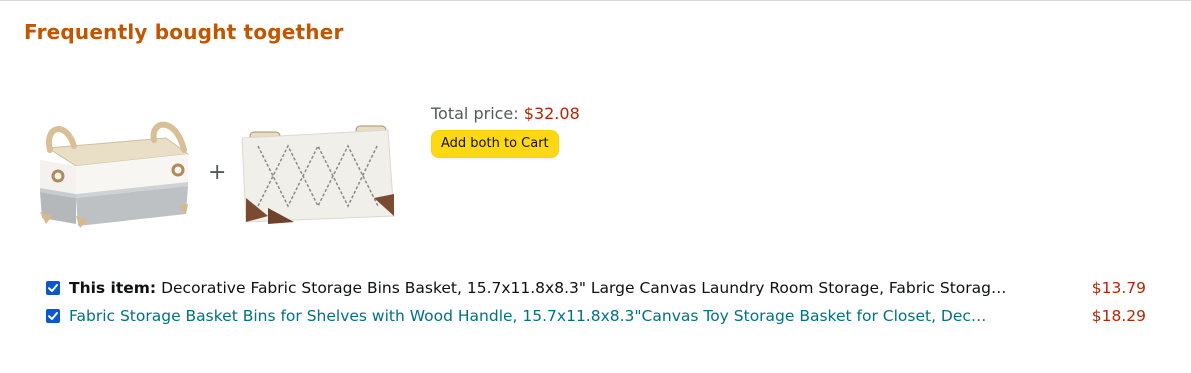 This screenshot has width=1191, height=373. I want to click on this-item-label: This item:, so click(113, 288).